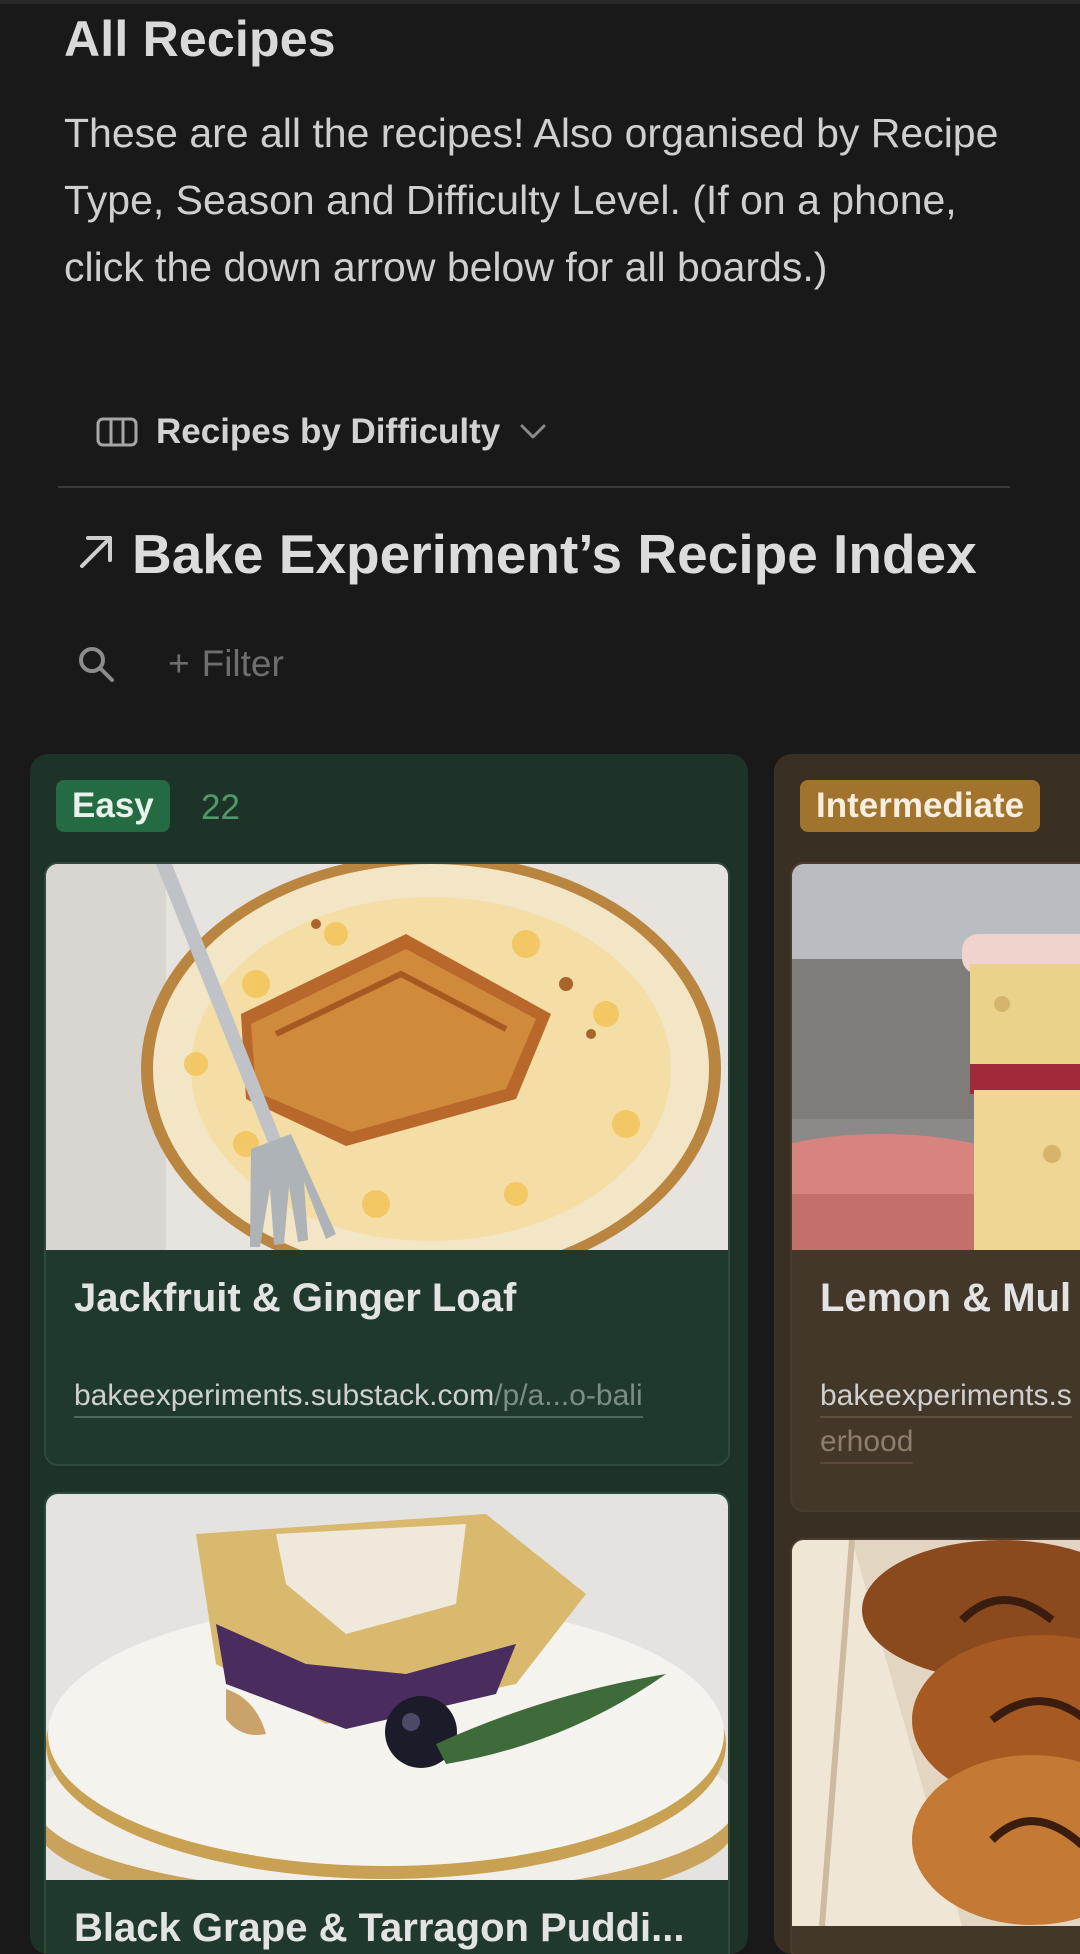 The image size is (1080, 1954). I want to click on recipe-url-domain: bakeexperiments.s, so click(946, 1395).